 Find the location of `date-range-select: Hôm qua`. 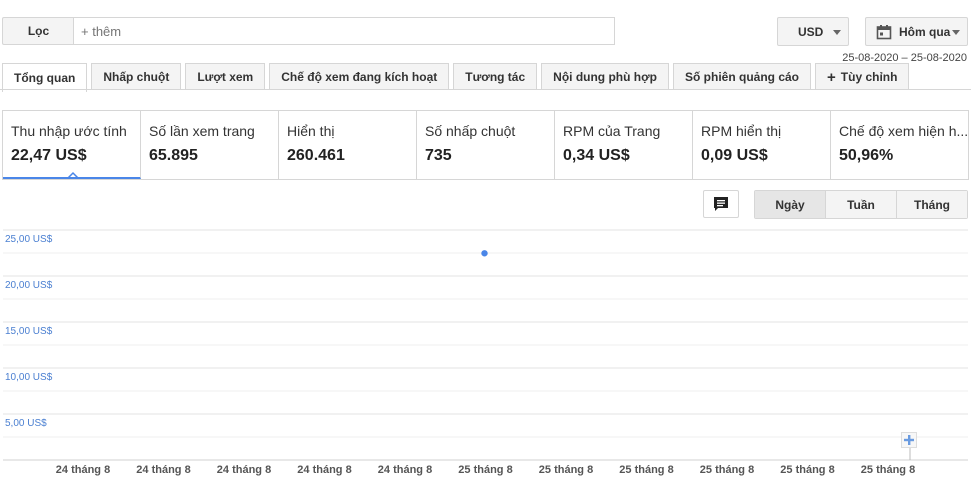

date-range-select: Hôm qua is located at coordinates (916, 31).